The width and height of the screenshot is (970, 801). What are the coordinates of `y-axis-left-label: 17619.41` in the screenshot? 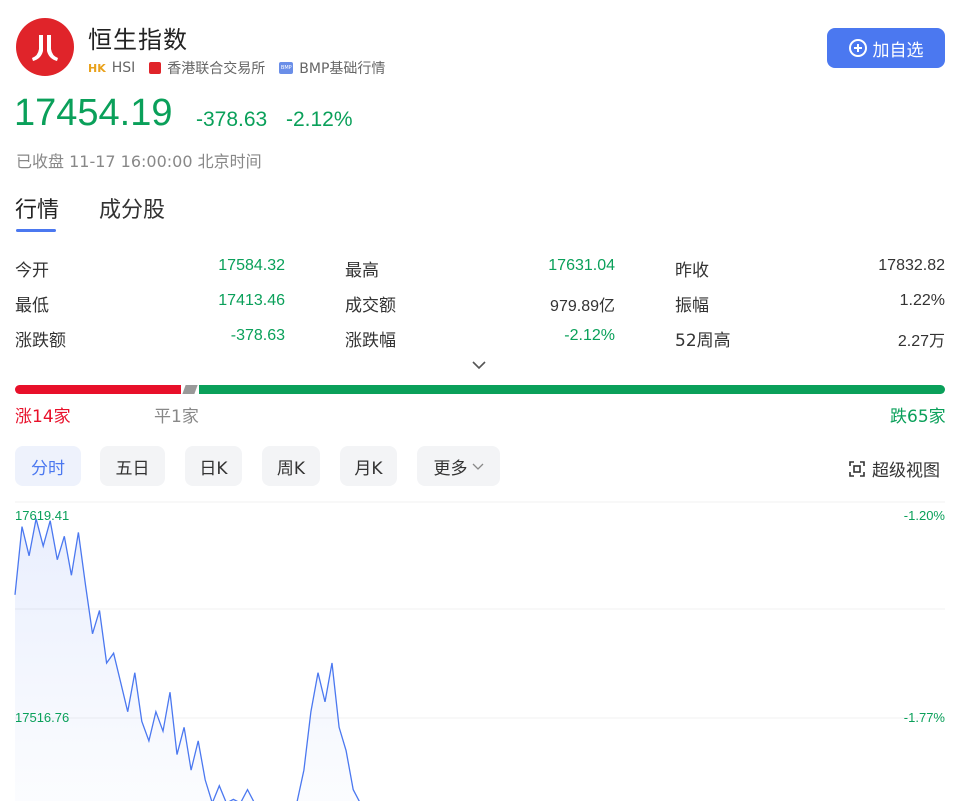 It's located at (42, 515).